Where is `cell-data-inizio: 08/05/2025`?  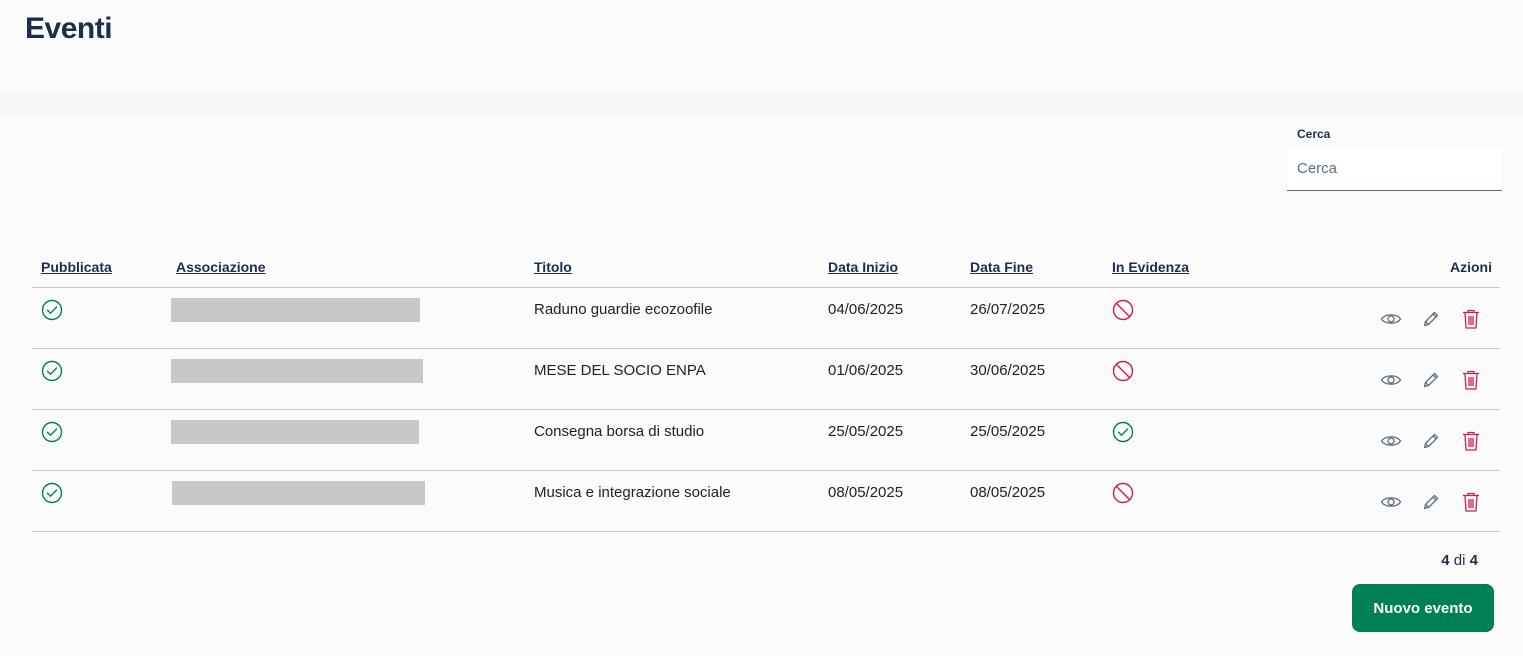 cell-data-inizio: 08/05/2025 is located at coordinates (899, 501).